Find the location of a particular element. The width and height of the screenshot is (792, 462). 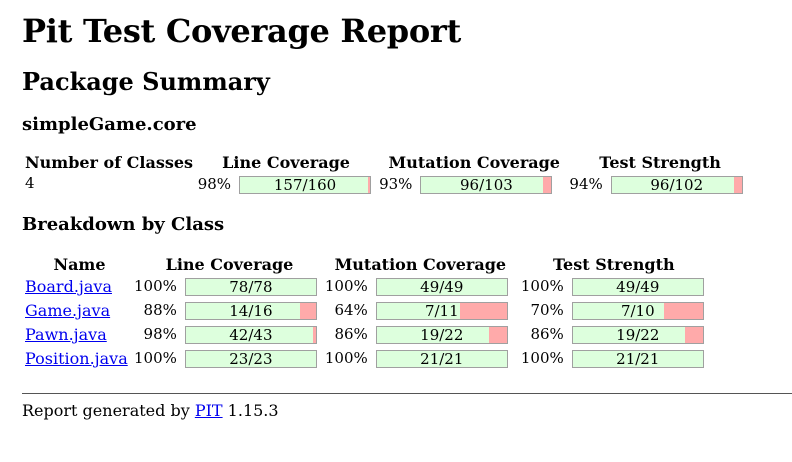

strength-bar: 49/49 is located at coordinates (637, 286).